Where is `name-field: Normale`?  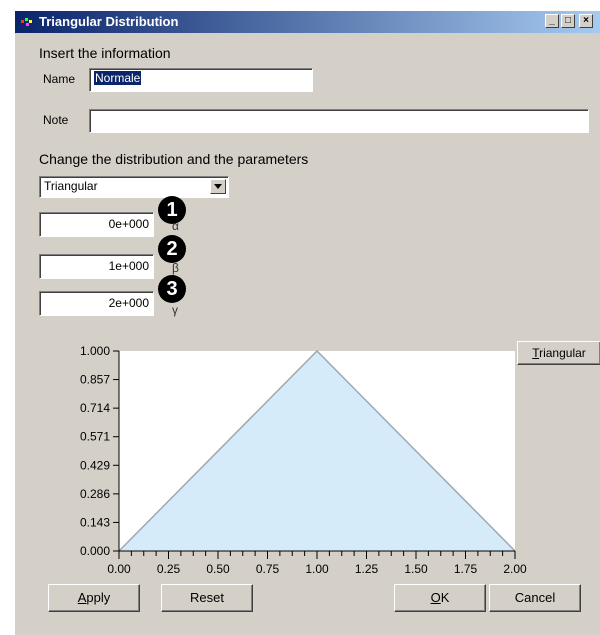
name-field: Normale is located at coordinates (201, 80).